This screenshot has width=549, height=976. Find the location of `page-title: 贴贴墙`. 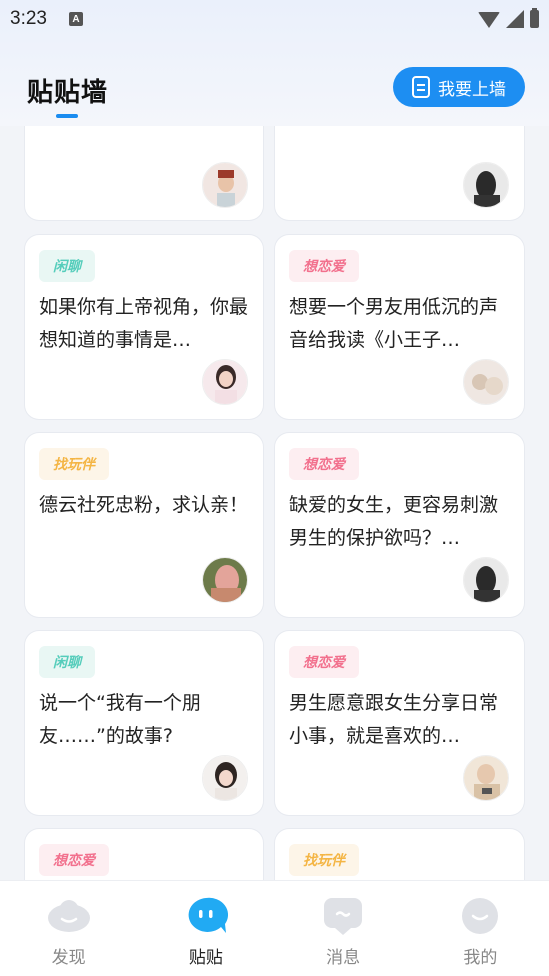

page-title: 贴贴墙 is located at coordinates (68, 93).